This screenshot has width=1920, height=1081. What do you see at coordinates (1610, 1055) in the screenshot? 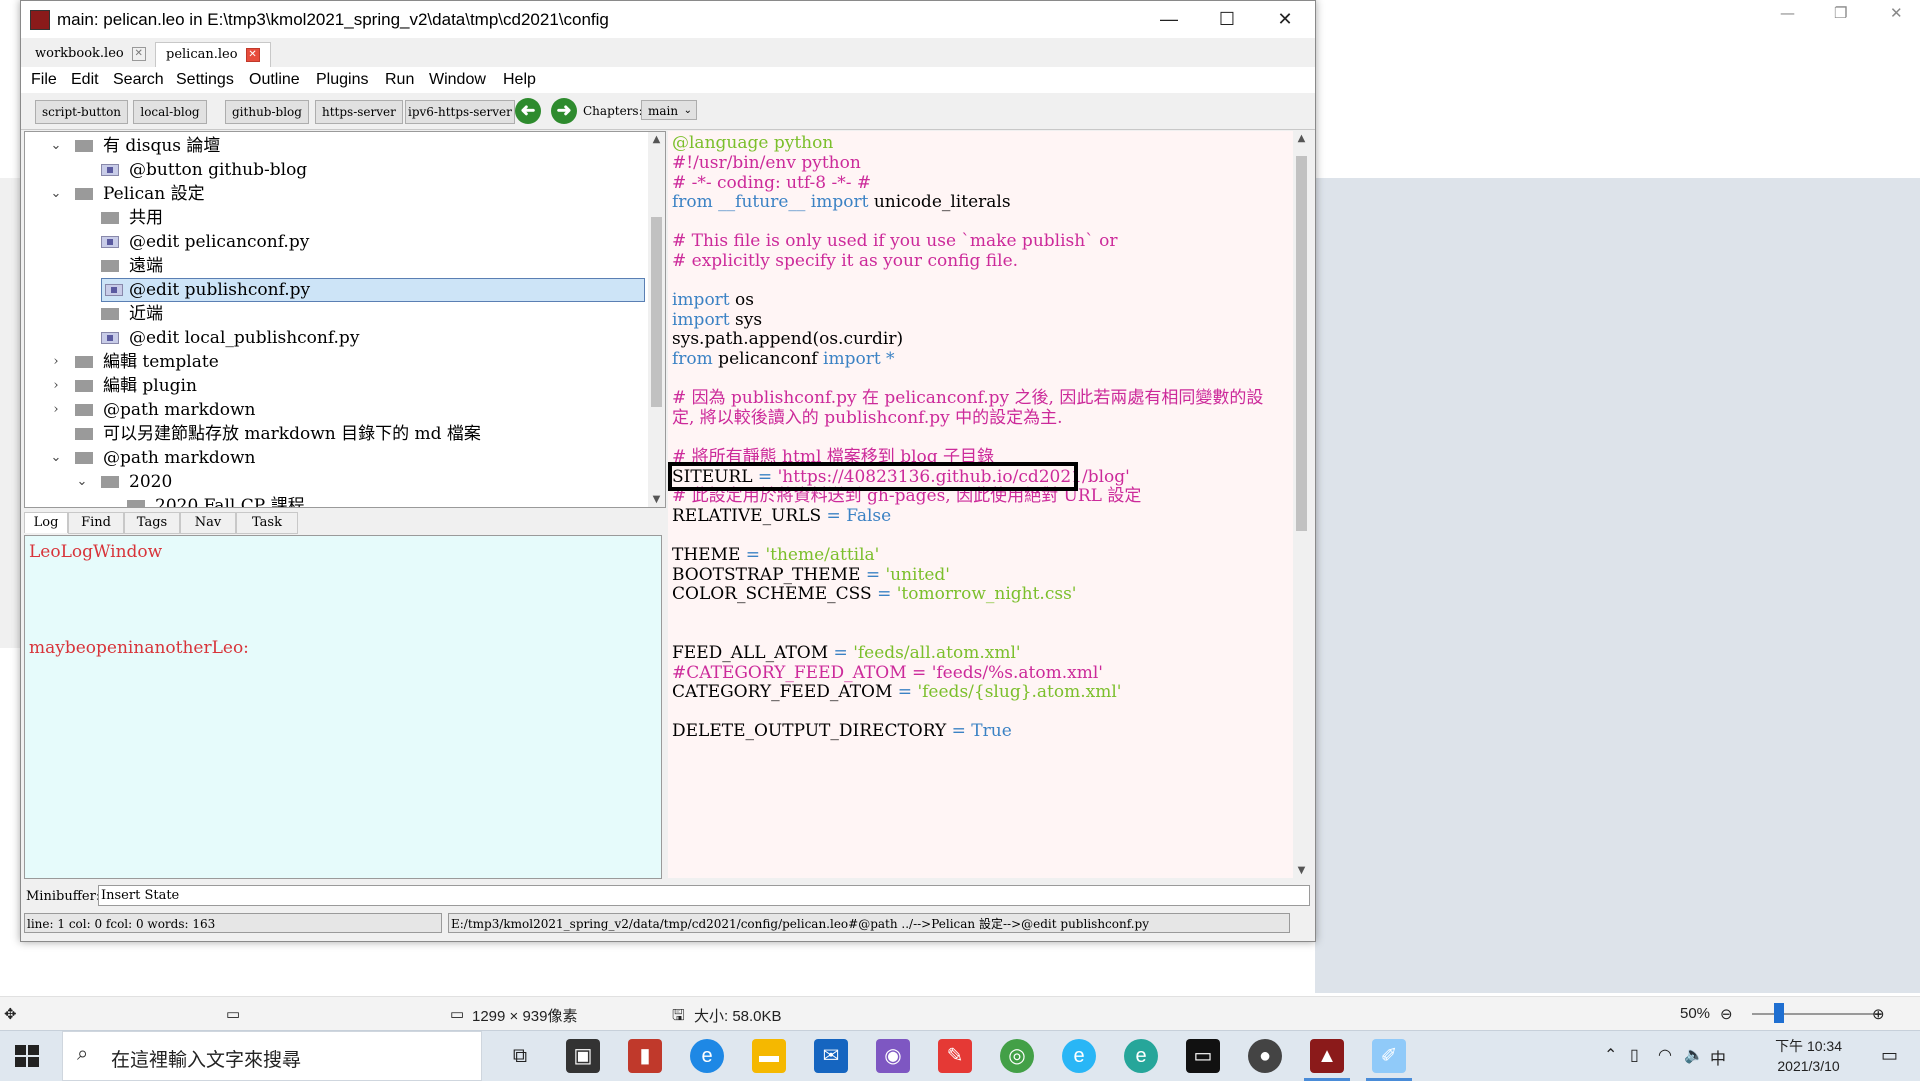
I see `tray-expand-icon: ⌃` at bounding box center [1610, 1055].